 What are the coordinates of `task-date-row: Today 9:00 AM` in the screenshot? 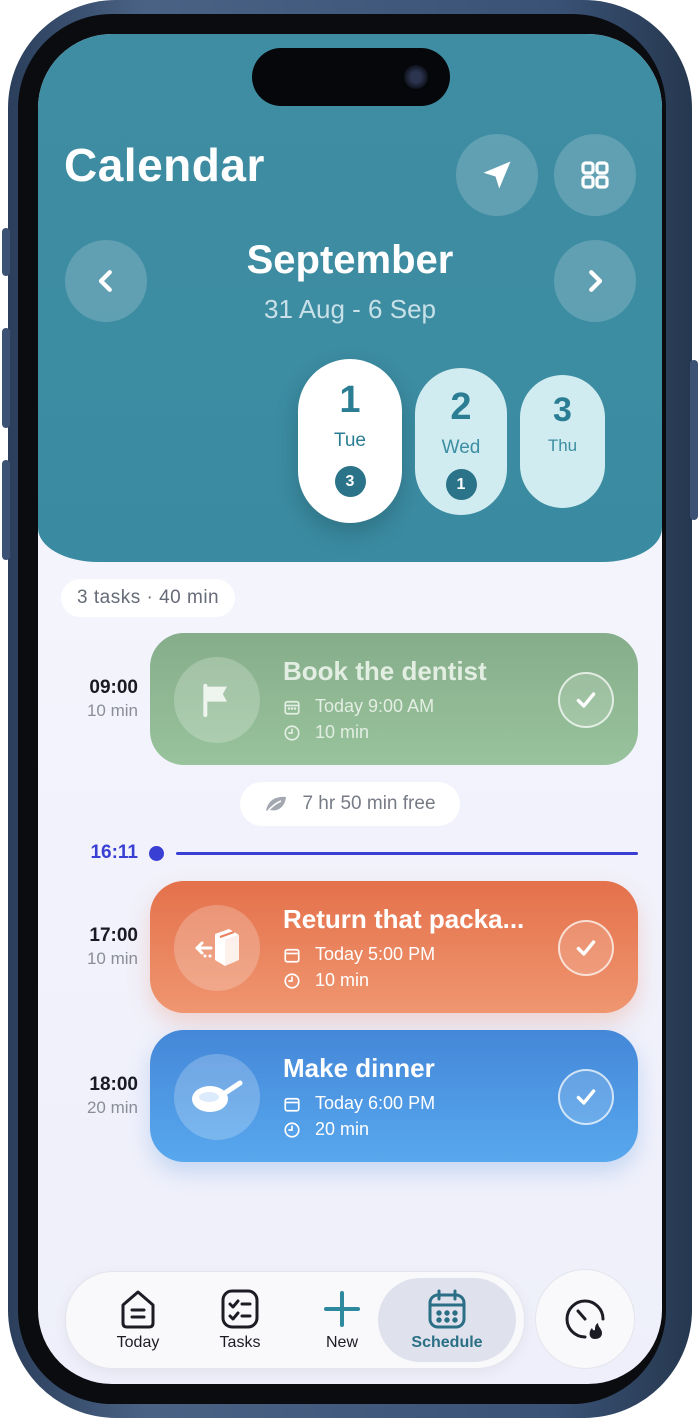 It's located at (358, 706).